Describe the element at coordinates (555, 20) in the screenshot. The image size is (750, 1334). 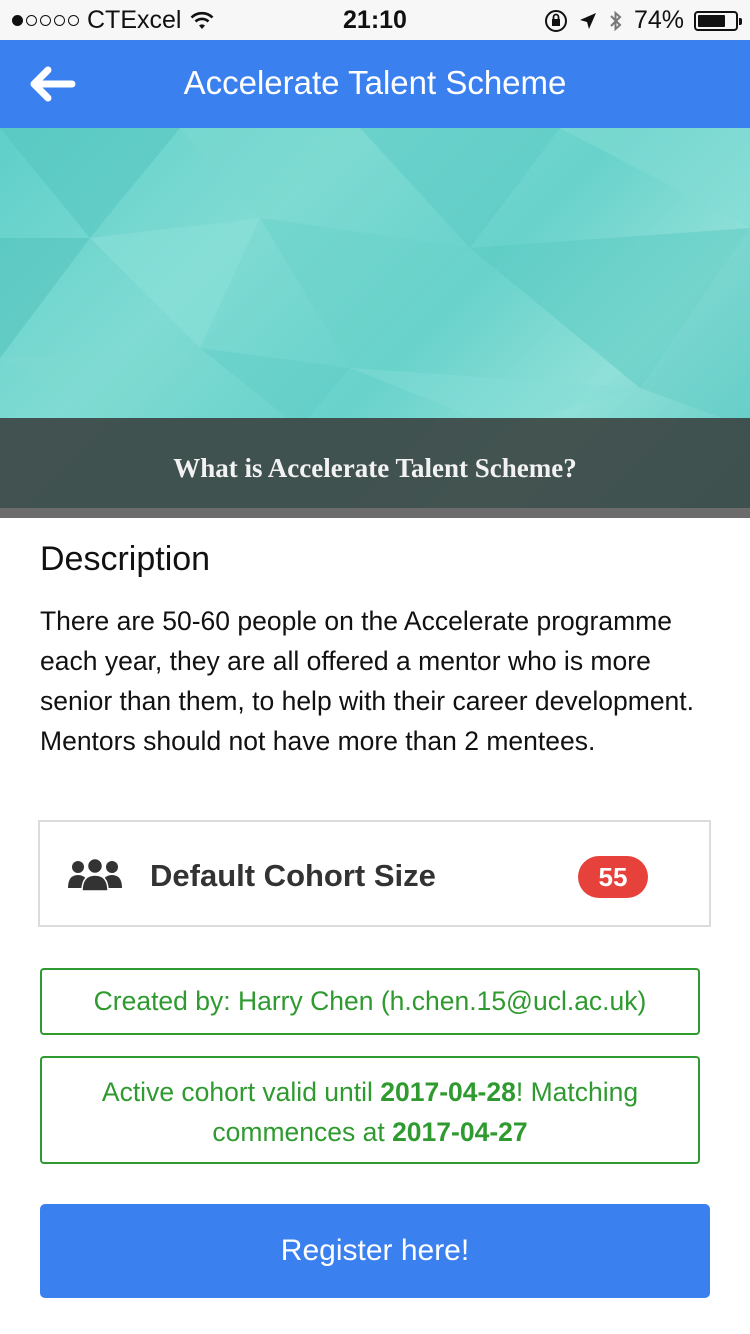
I see `orientation-lock-icon` at that location.